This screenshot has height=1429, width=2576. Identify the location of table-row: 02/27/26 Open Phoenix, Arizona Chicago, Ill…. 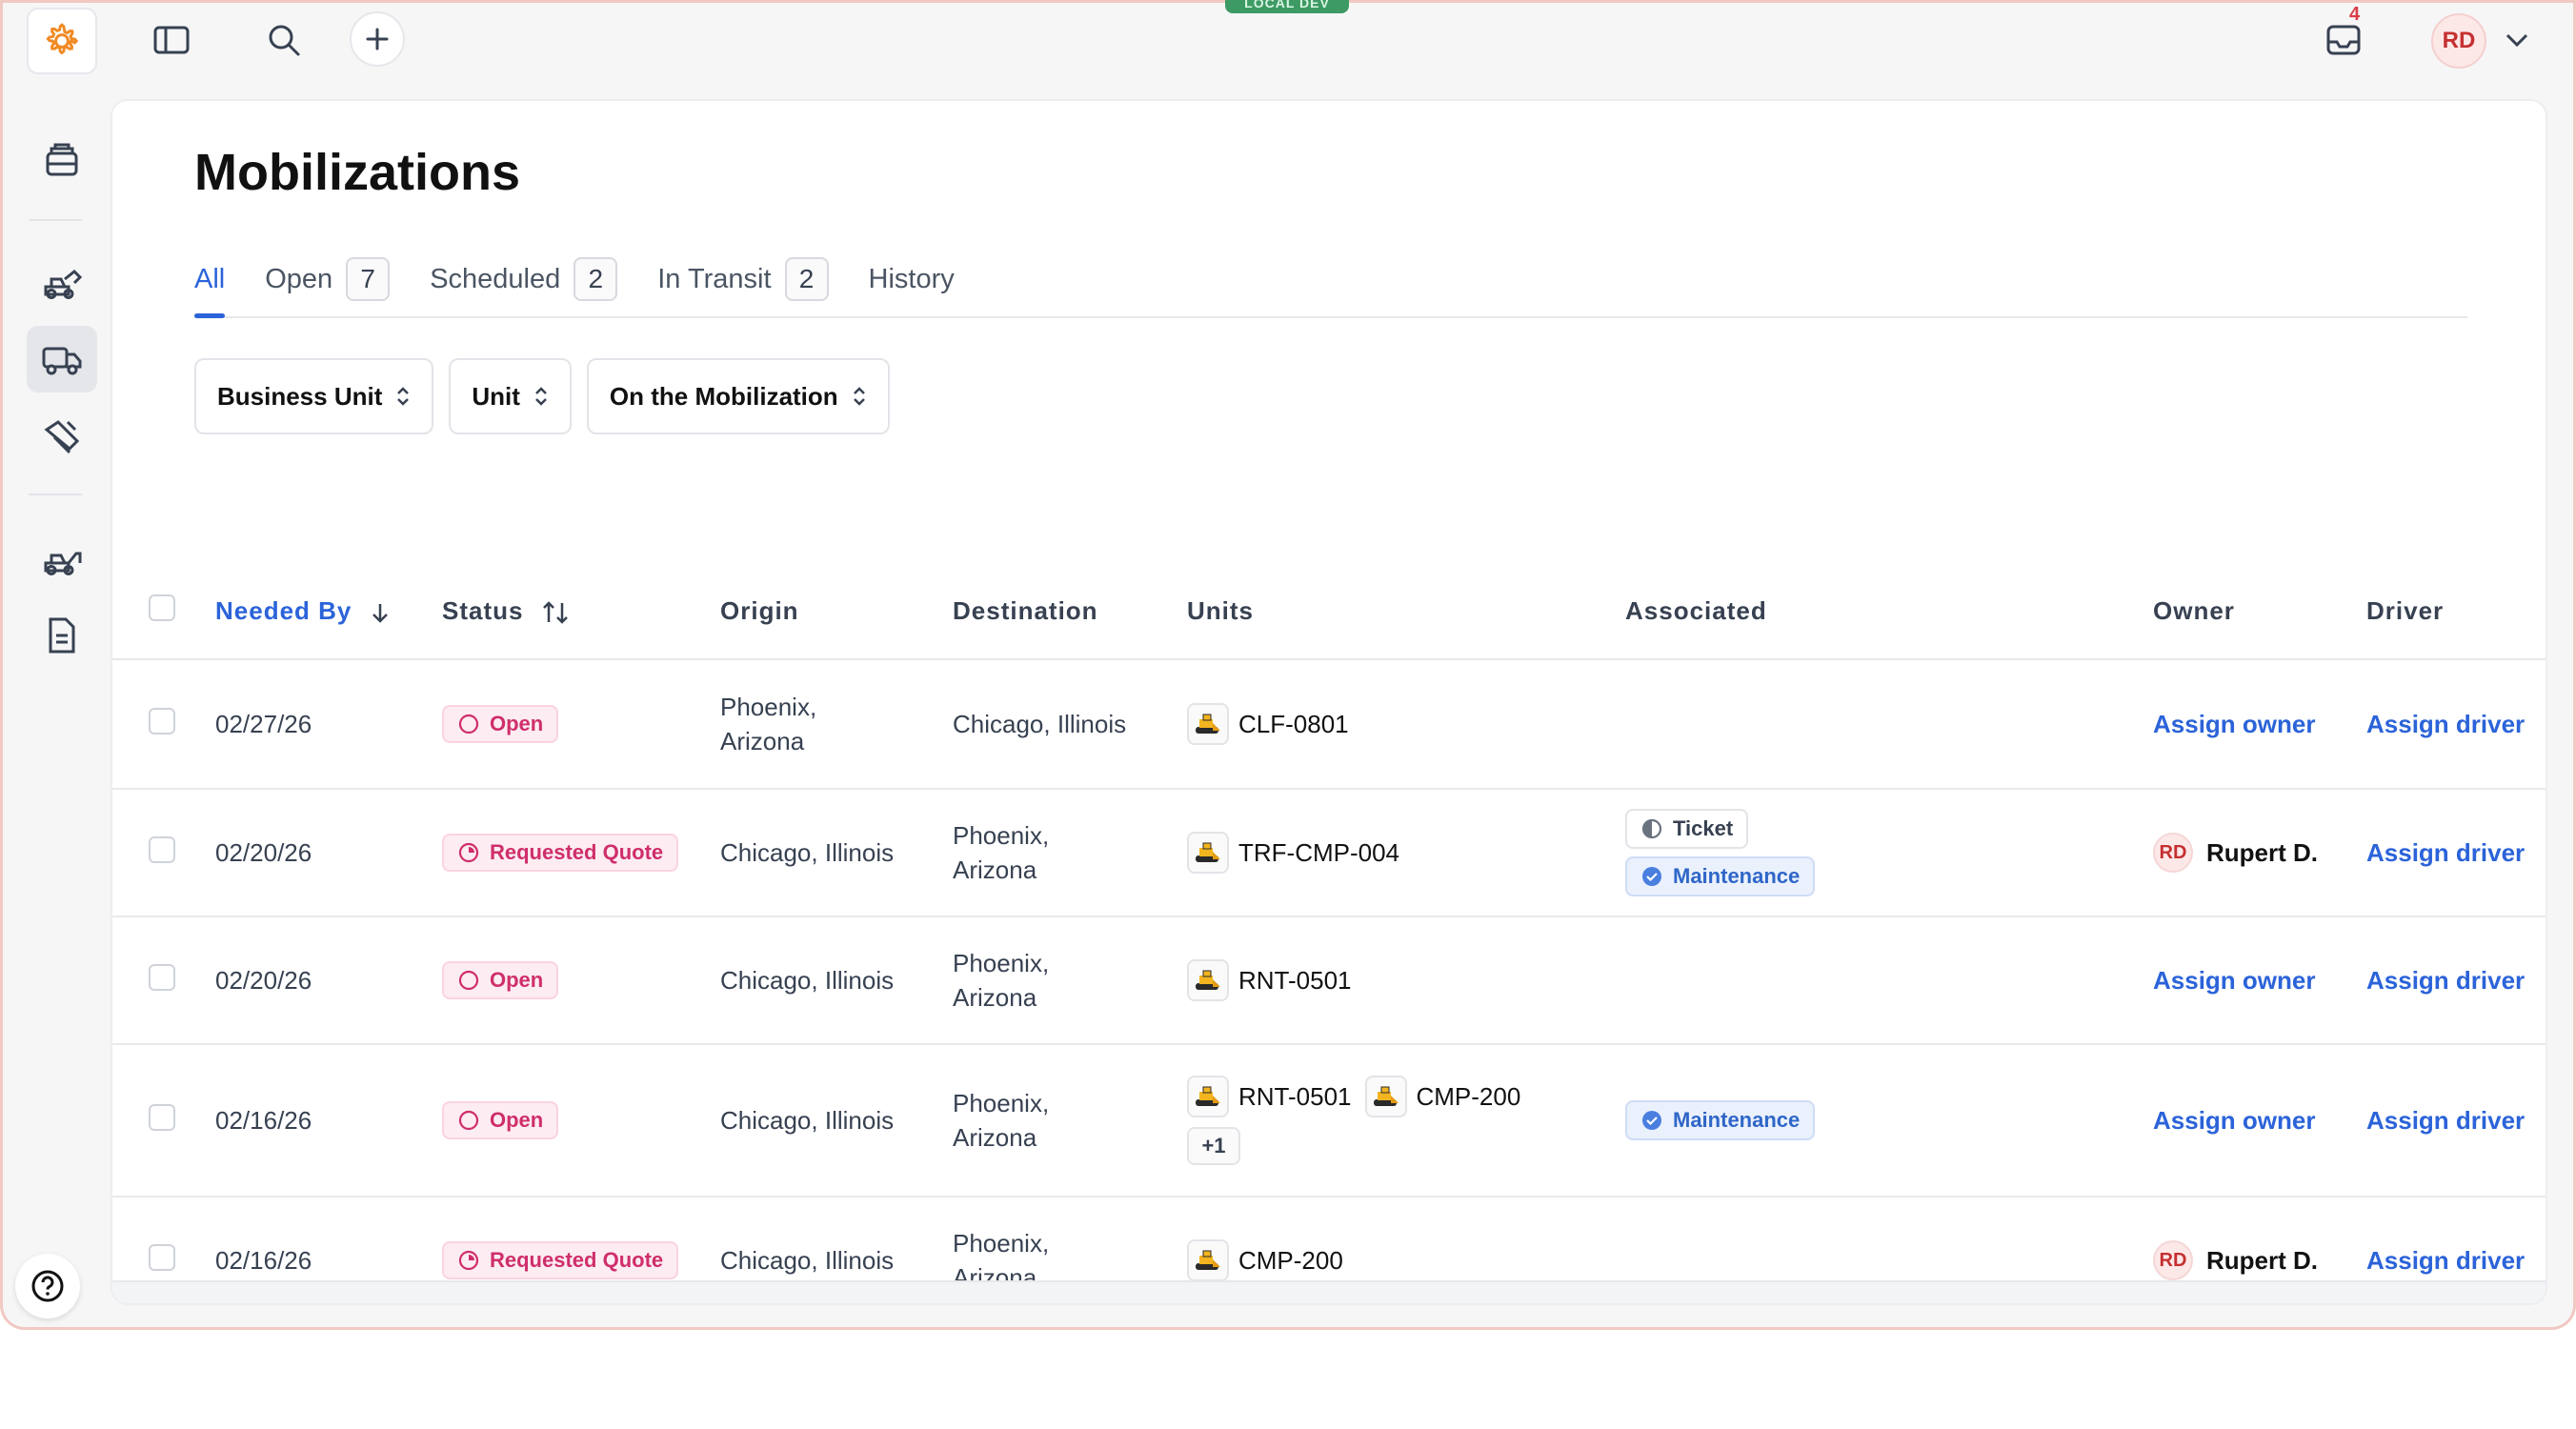
(1329, 724).